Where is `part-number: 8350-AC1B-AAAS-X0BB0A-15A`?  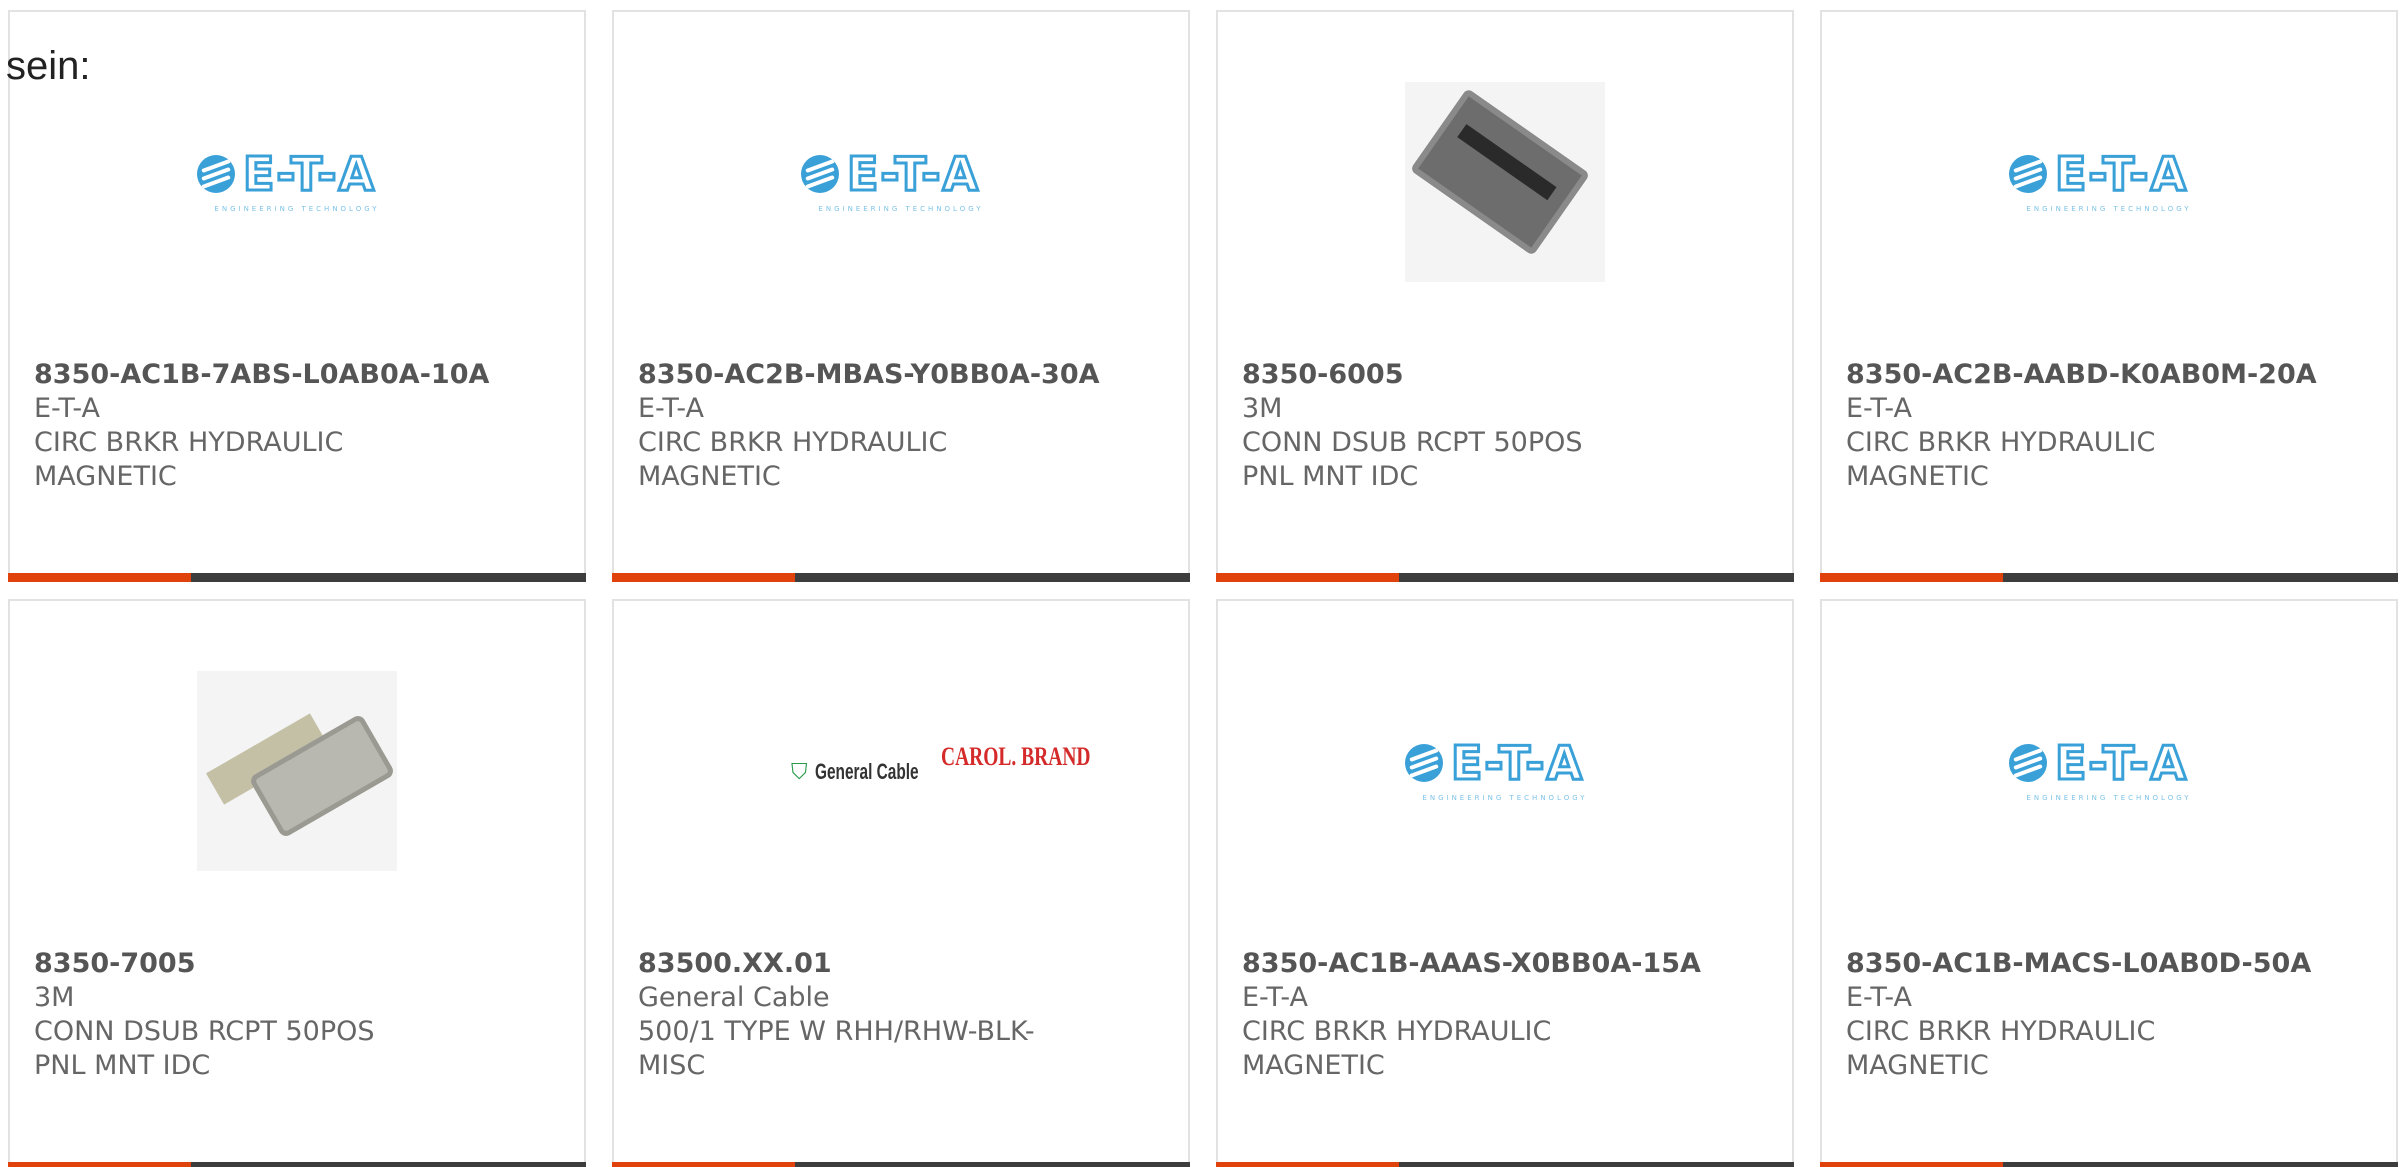
part-number: 8350-AC1B-AAAS-X0BB0A-15A is located at coordinates (1505, 964).